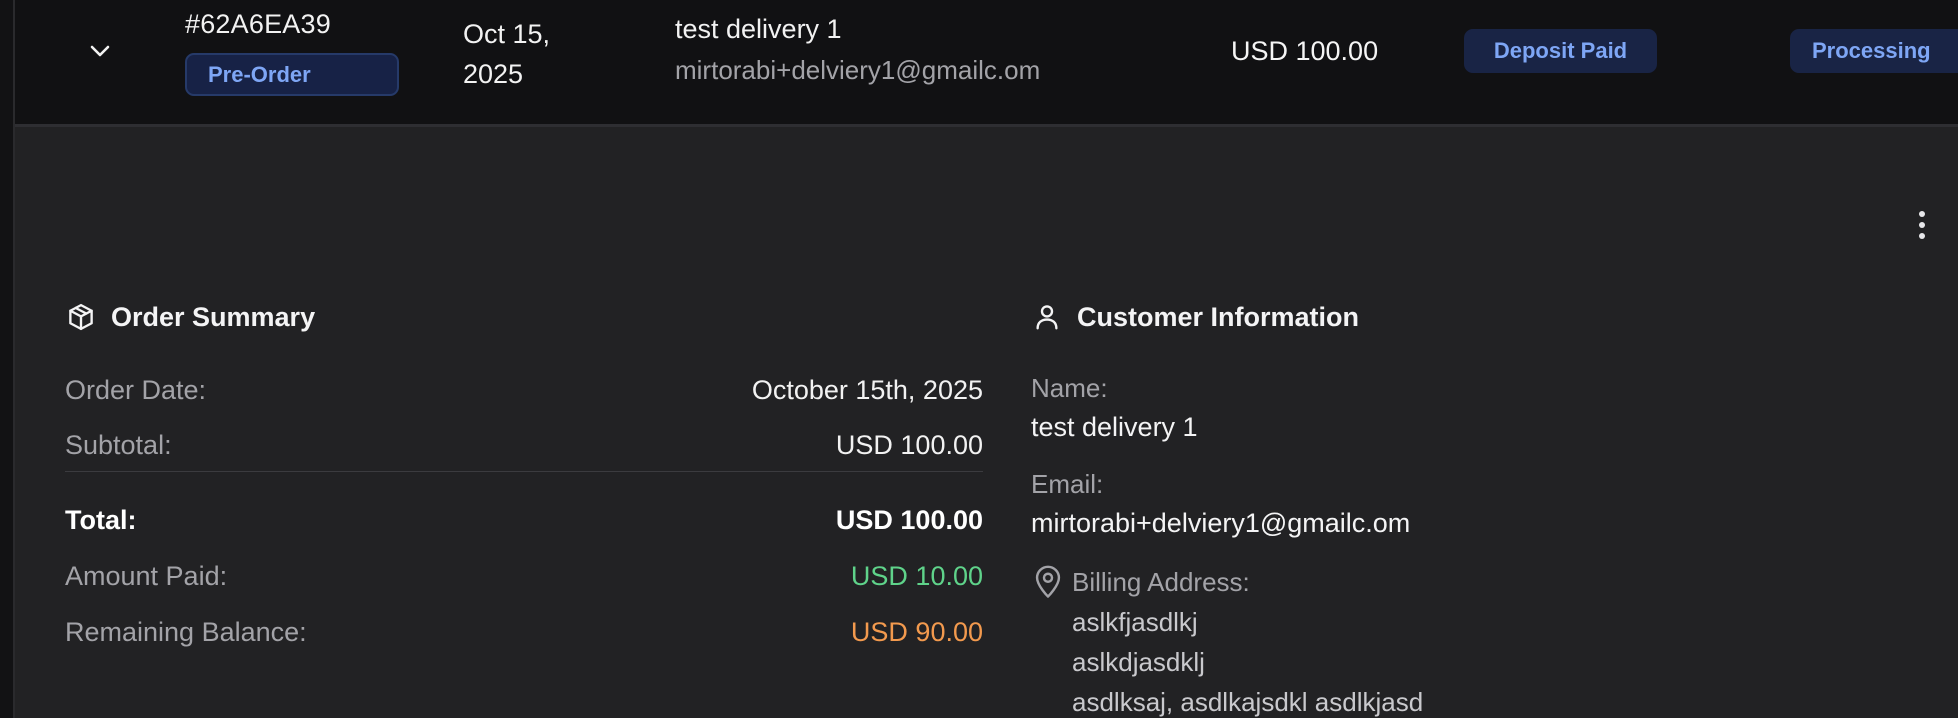 The width and height of the screenshot is (1958, 718). What do you see at coordinates (524, 445) in the screenshot?
I see `subtotal-row: Subtotal: USD 100.00` at bounding box center [524, 445].